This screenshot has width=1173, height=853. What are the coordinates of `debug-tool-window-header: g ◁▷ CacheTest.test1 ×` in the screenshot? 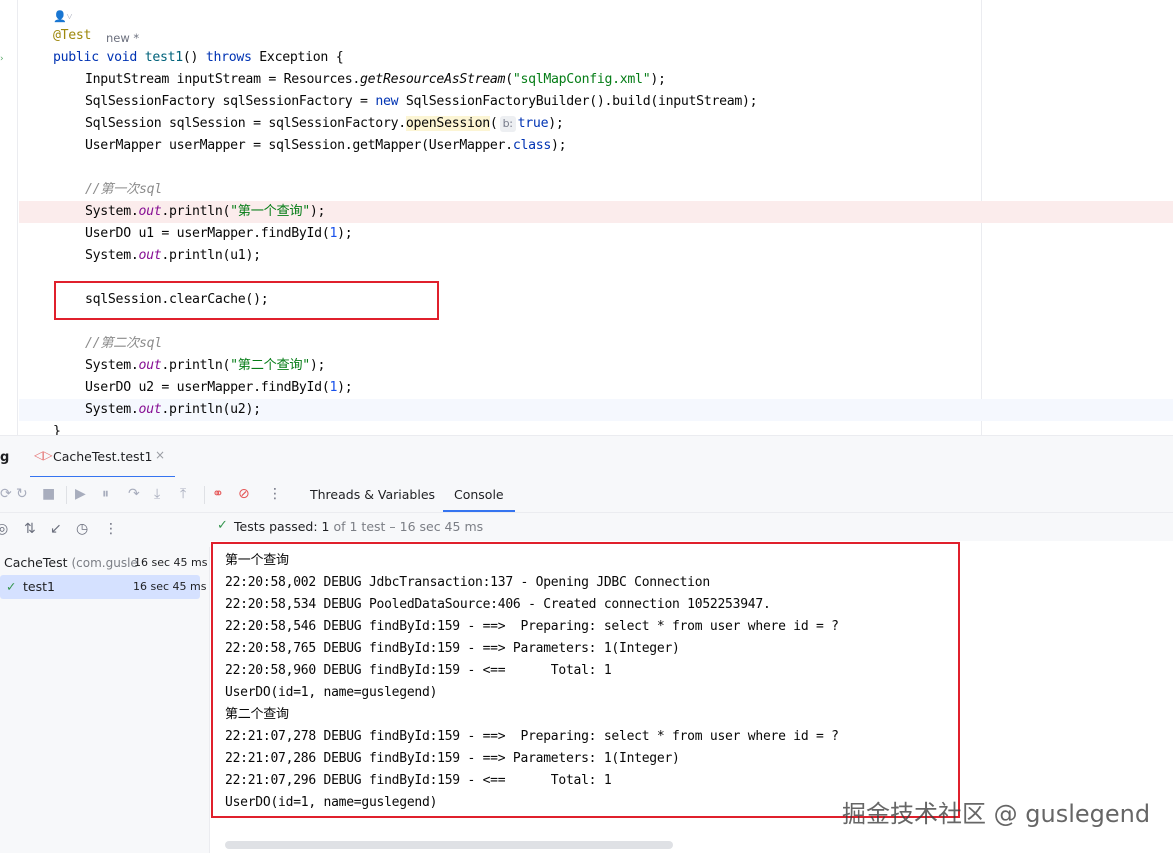 It's located at (586, 456).